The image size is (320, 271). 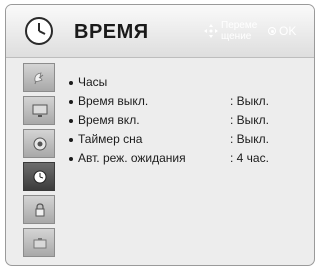 What do you see at coordinates (110, 139) in the screenshot?
I see `menu-item-label: Таймер сна` at bounding box center [110, 139].